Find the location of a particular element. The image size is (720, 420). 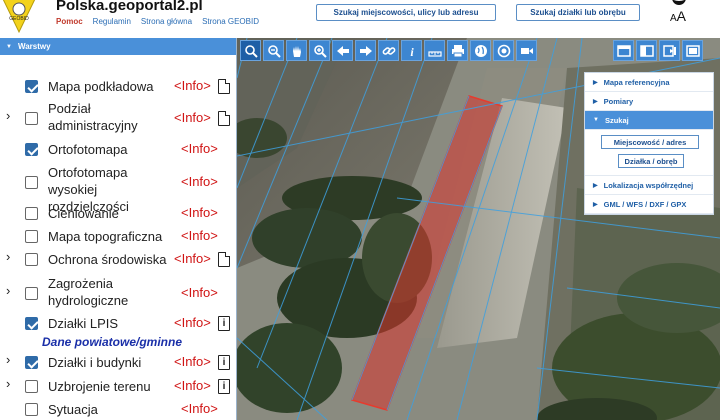

layer-row: › Ochrona środowiska <Info> is located at coordinates (118, 259).